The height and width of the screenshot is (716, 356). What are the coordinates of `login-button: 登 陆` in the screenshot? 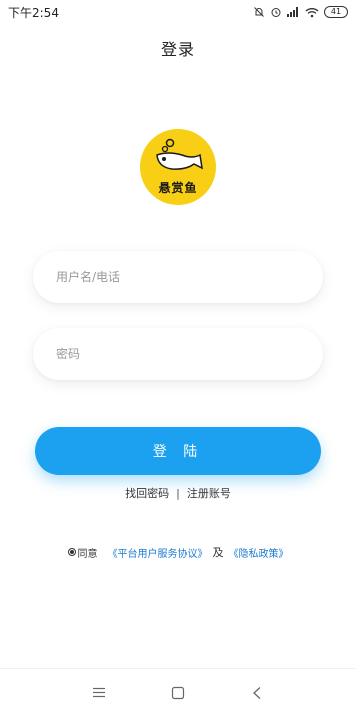 It's located at (178, 451).